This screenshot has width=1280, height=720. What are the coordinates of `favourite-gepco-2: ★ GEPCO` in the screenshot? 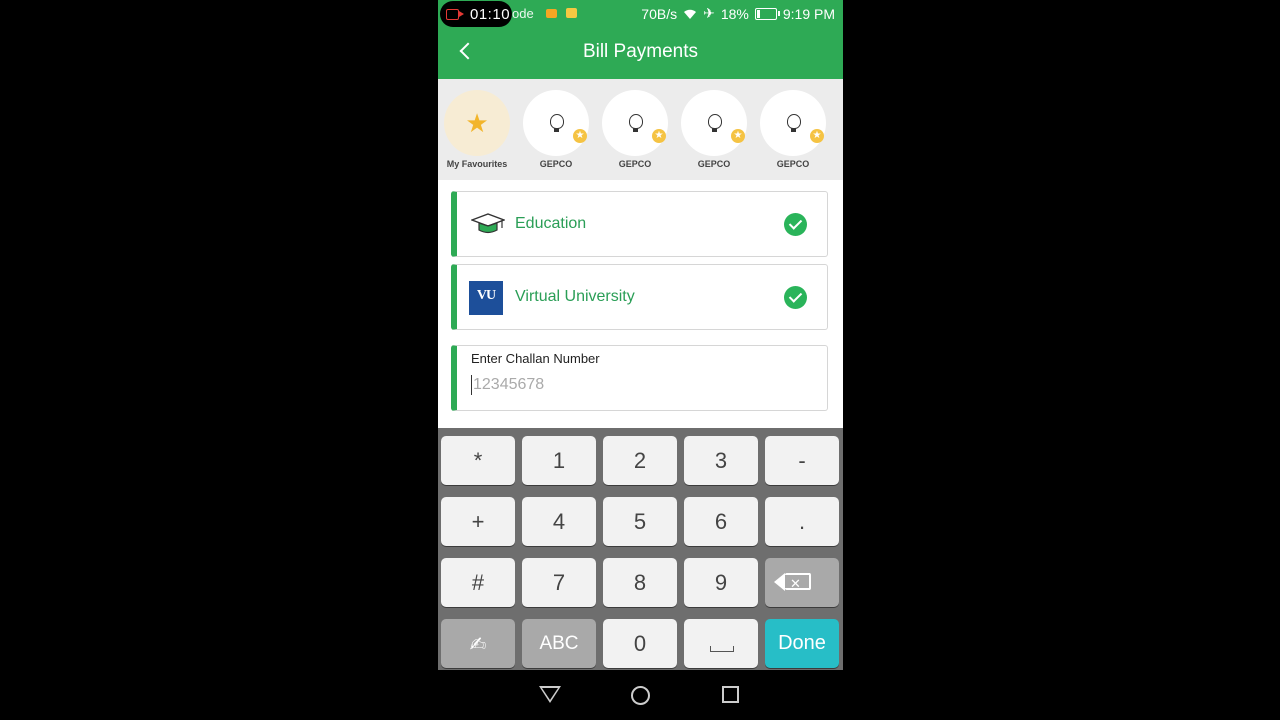 It's located at (635, 129).